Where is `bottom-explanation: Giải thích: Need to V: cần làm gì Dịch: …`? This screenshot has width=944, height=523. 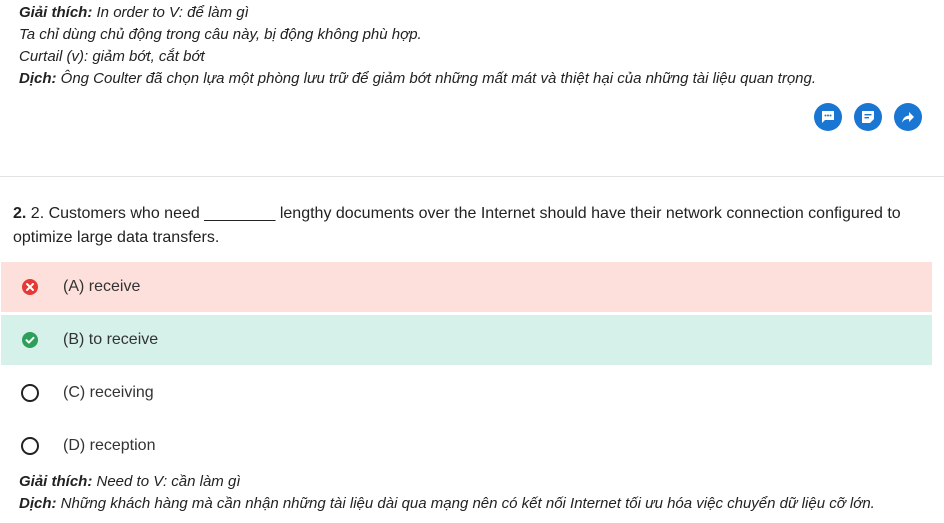 bottom-explanation: Giải thích: Need to V: cần làm gì Dịch: … is located at coordinates (479, 493).